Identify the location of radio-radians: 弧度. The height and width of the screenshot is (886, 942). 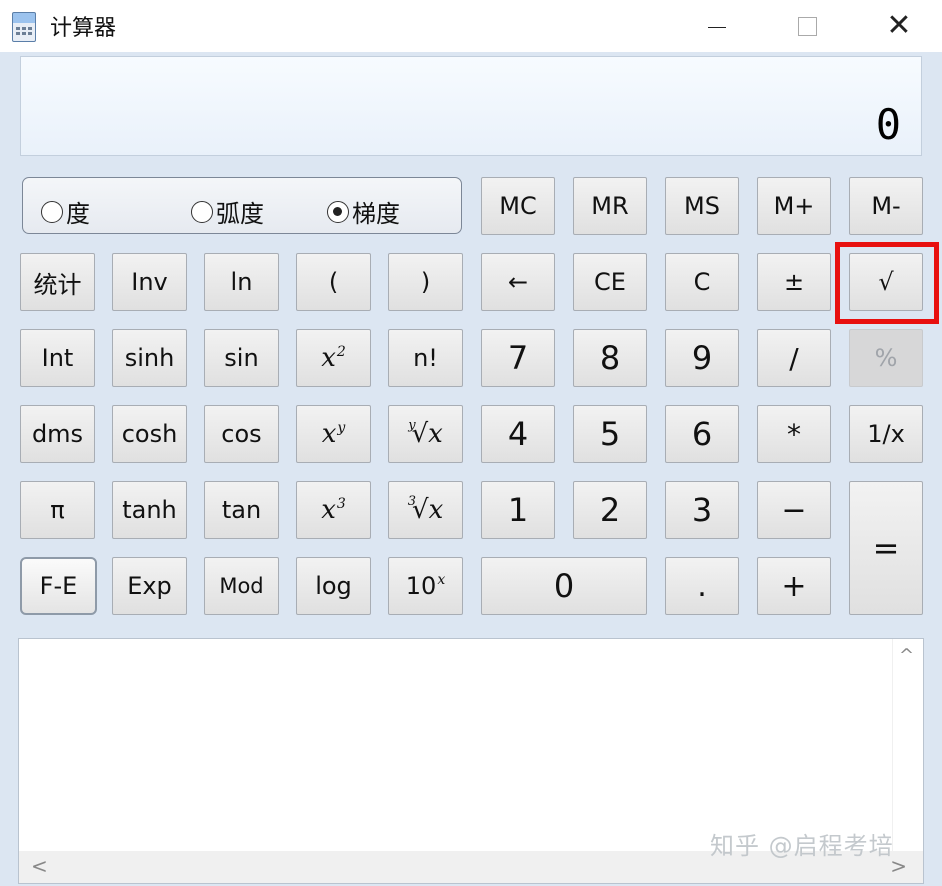
(227, 211).